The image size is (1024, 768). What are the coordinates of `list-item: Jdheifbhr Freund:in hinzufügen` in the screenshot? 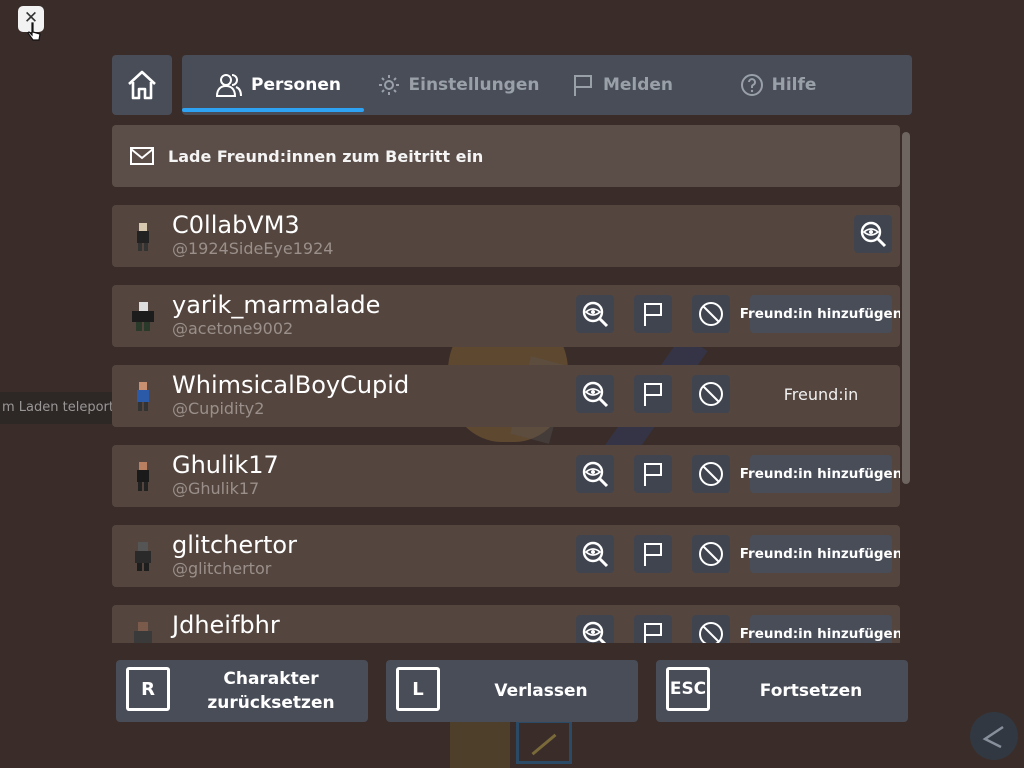 It's located at (506, 624).